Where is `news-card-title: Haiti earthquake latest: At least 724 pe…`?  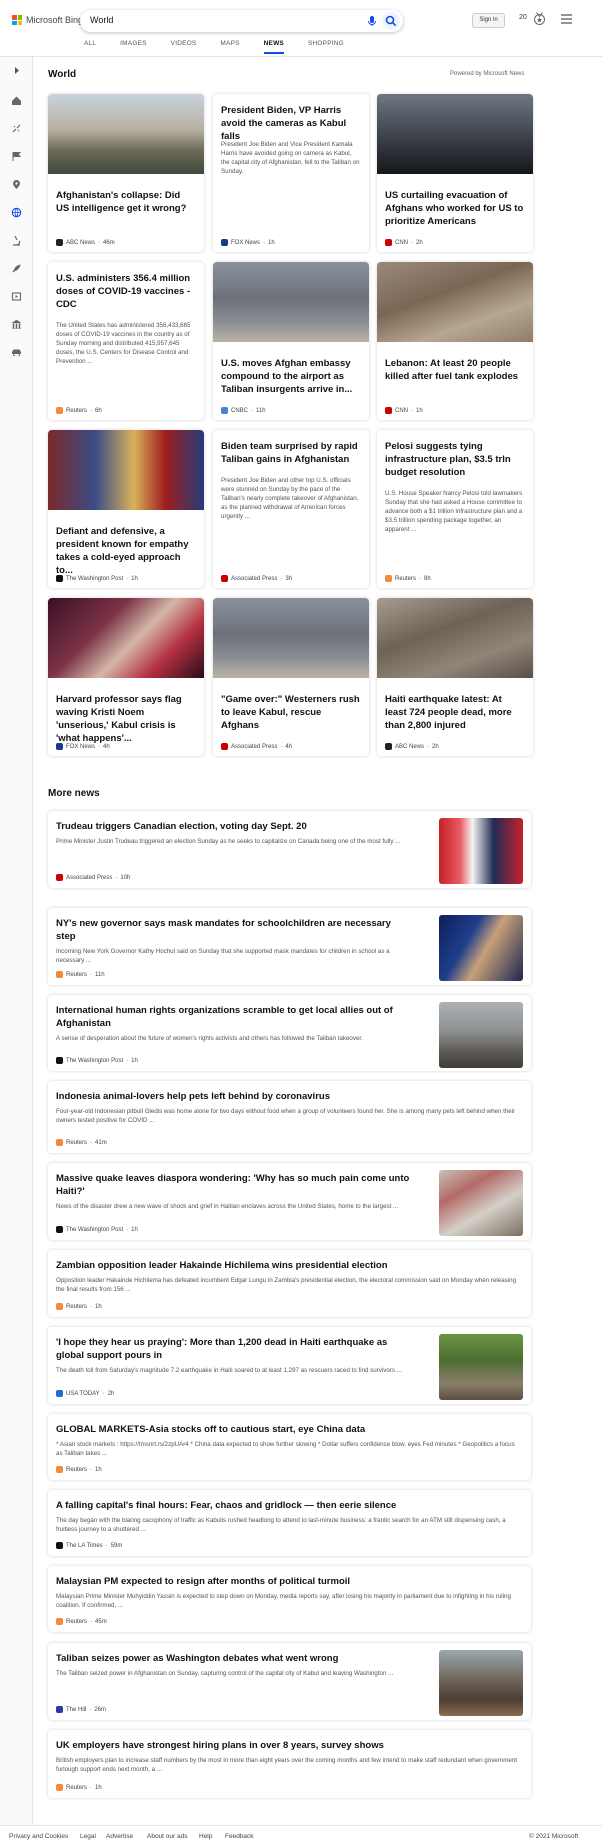 news-card-title: Haiti earthquake latest: At least 724 pe… is located at coordinates (455, 712).